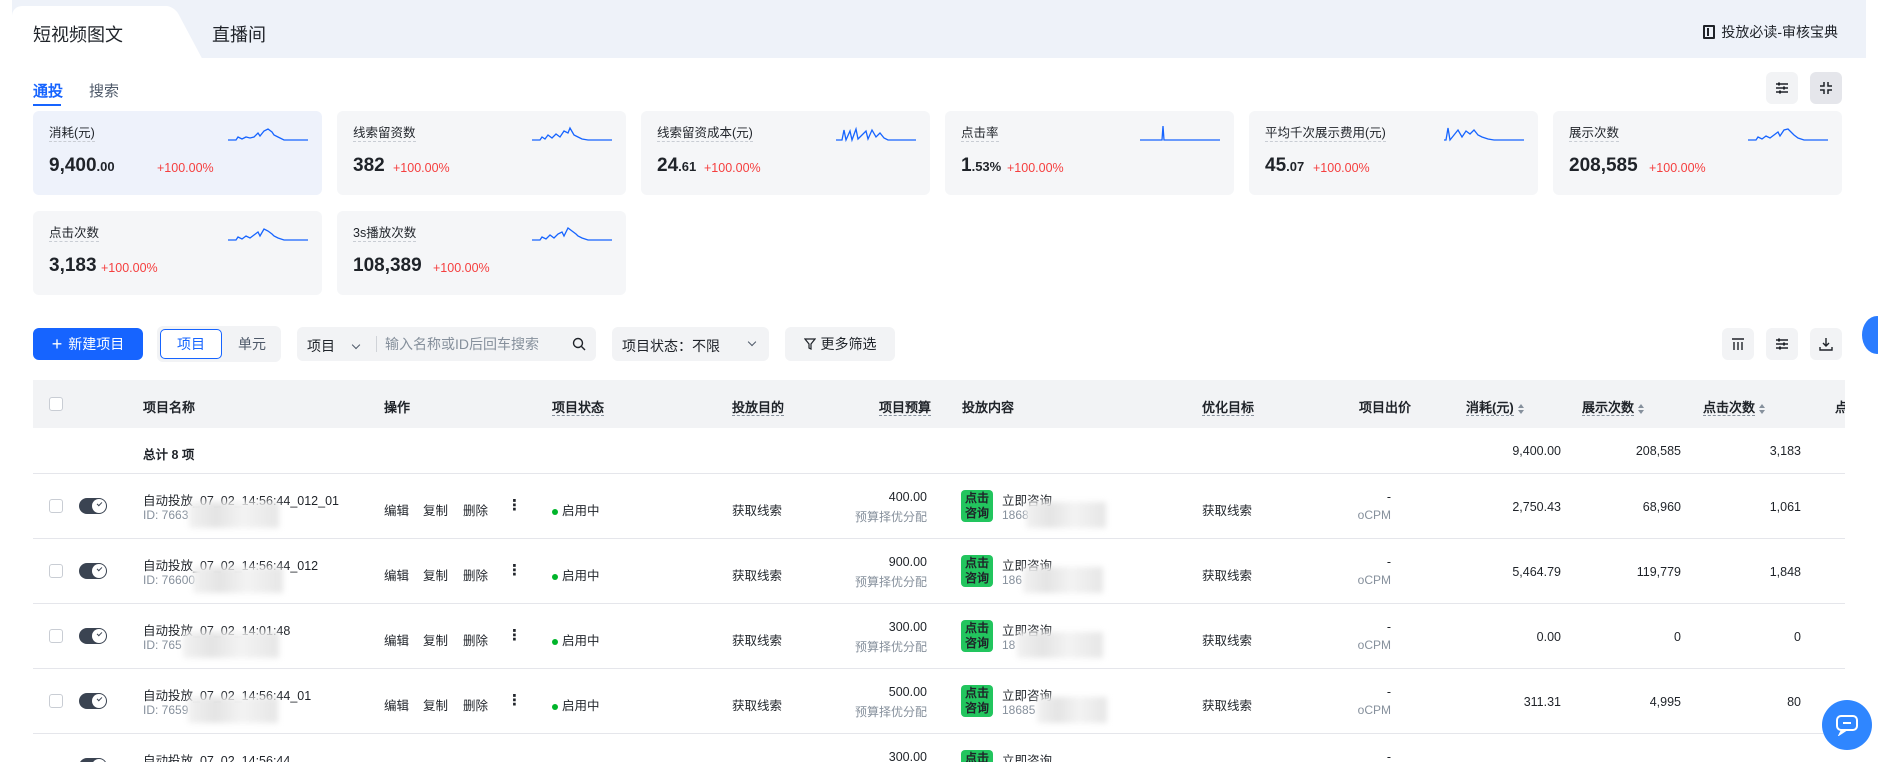  What do you see at coordinates (104, 90) in the screenshot?
I see `subtab-search: 搜索` at bounding box center [104, 90].